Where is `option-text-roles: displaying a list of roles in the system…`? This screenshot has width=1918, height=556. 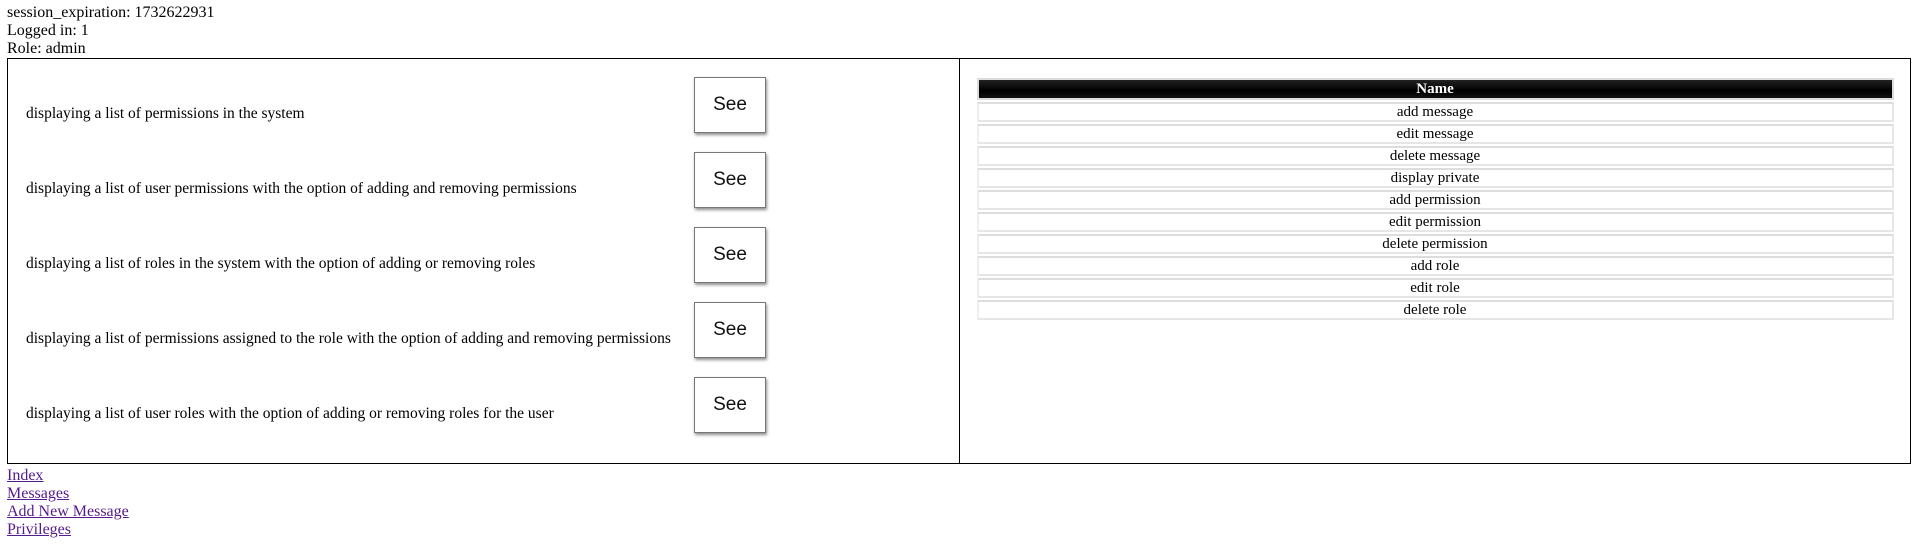
option-text-roles: displaying a list of roles in the system… is located at coordinates (281, 263).